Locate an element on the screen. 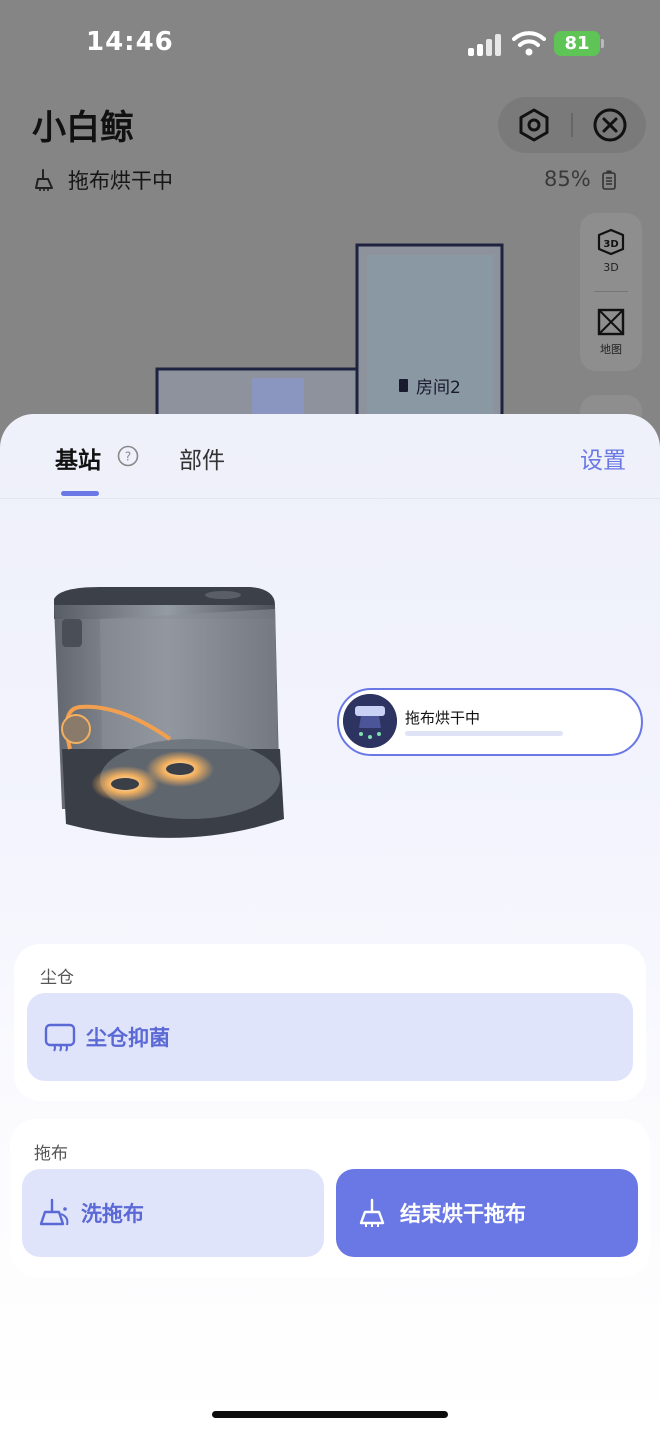 Image resolution: width=660 pixels, height=1431 pixels. room-label: 房间2 is located at coordinates (430, 385).